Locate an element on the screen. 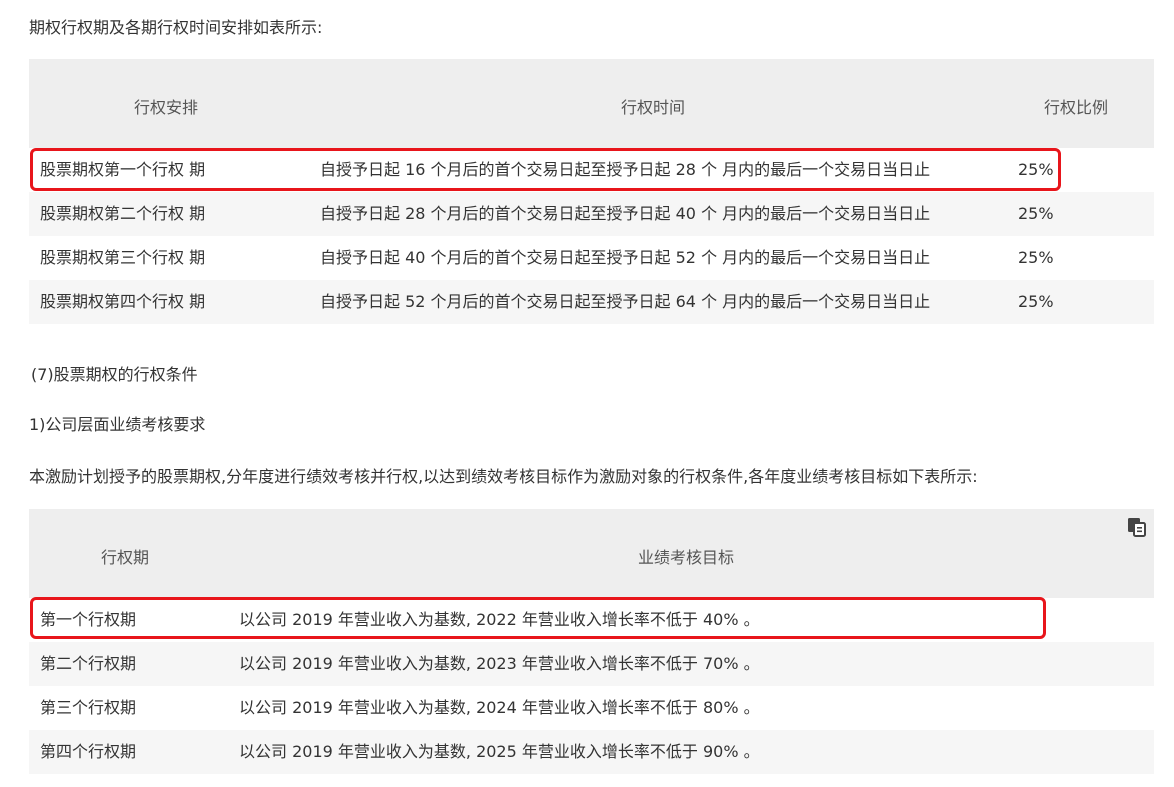 This screenshot has height=787, width=1174. cell-arrangement: 股票期权第二个行权 期 is located at coordinates (123, 213).